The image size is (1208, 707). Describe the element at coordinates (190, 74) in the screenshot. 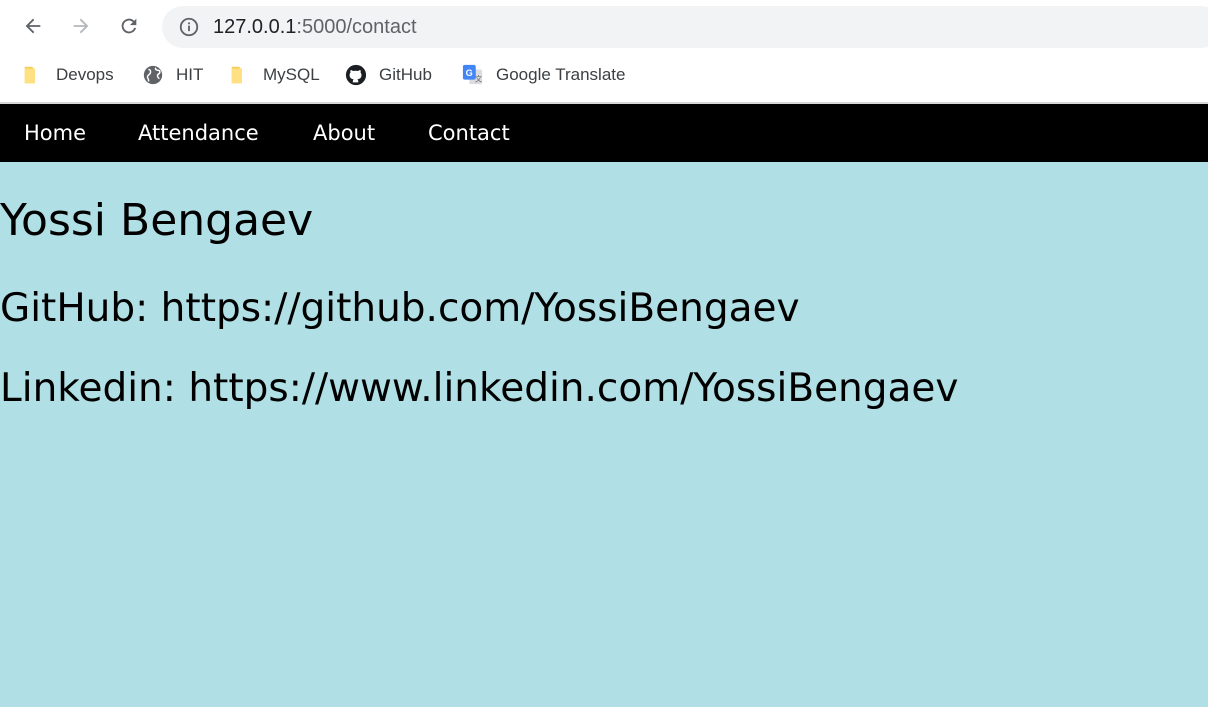

I see `bookmark-label: HIT` at that location.